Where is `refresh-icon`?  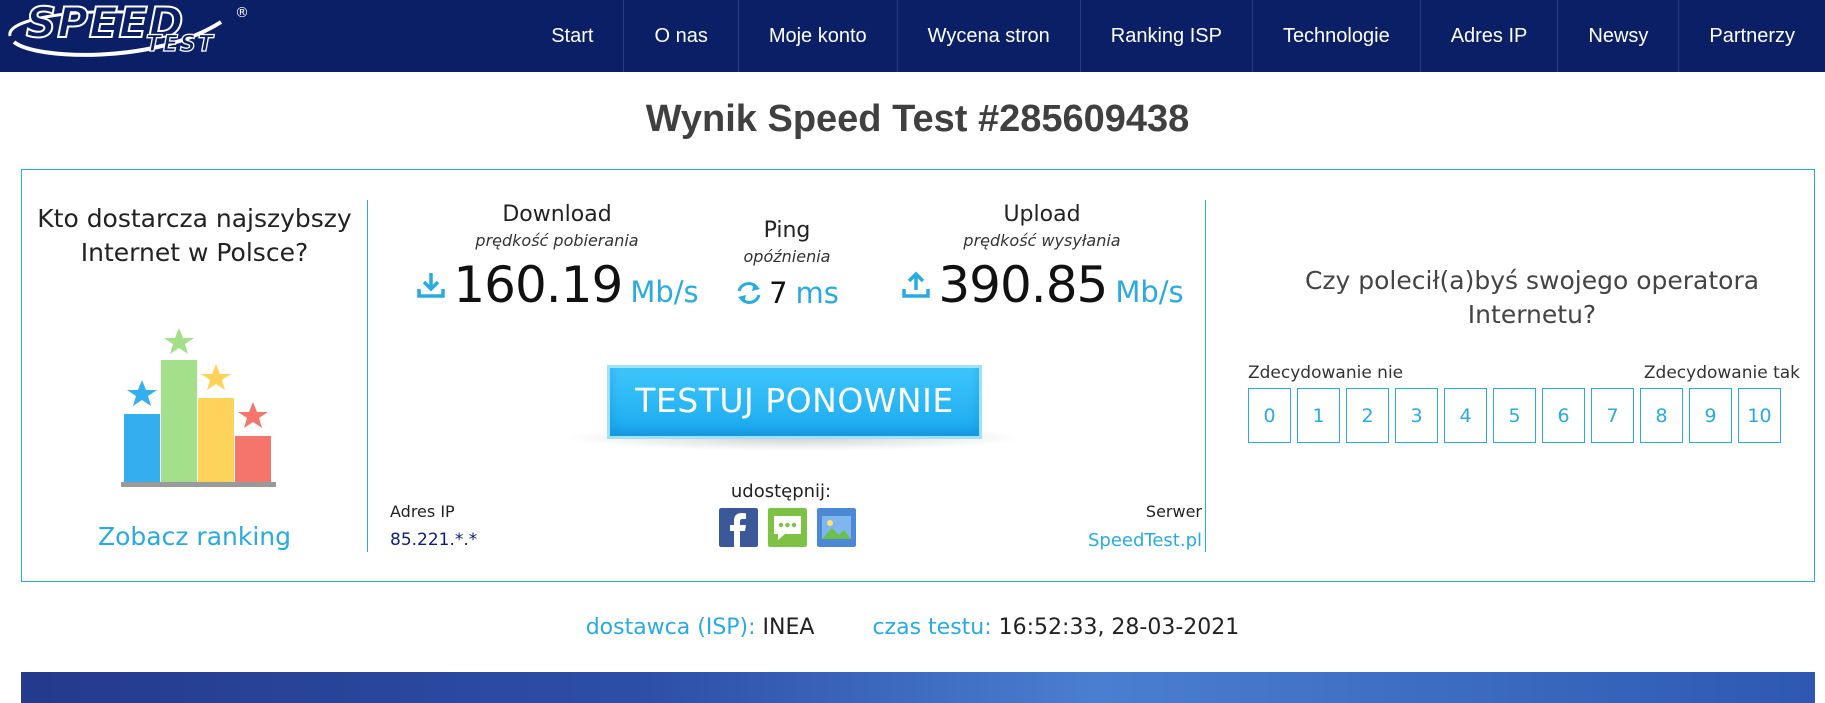 refresh-icon is located at coordinates (749, 293).